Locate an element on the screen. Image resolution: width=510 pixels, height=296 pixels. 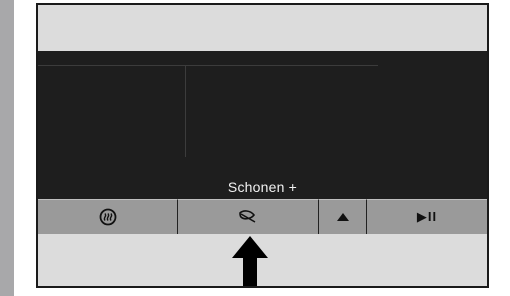
up-button is located at coordinates (343, 216).